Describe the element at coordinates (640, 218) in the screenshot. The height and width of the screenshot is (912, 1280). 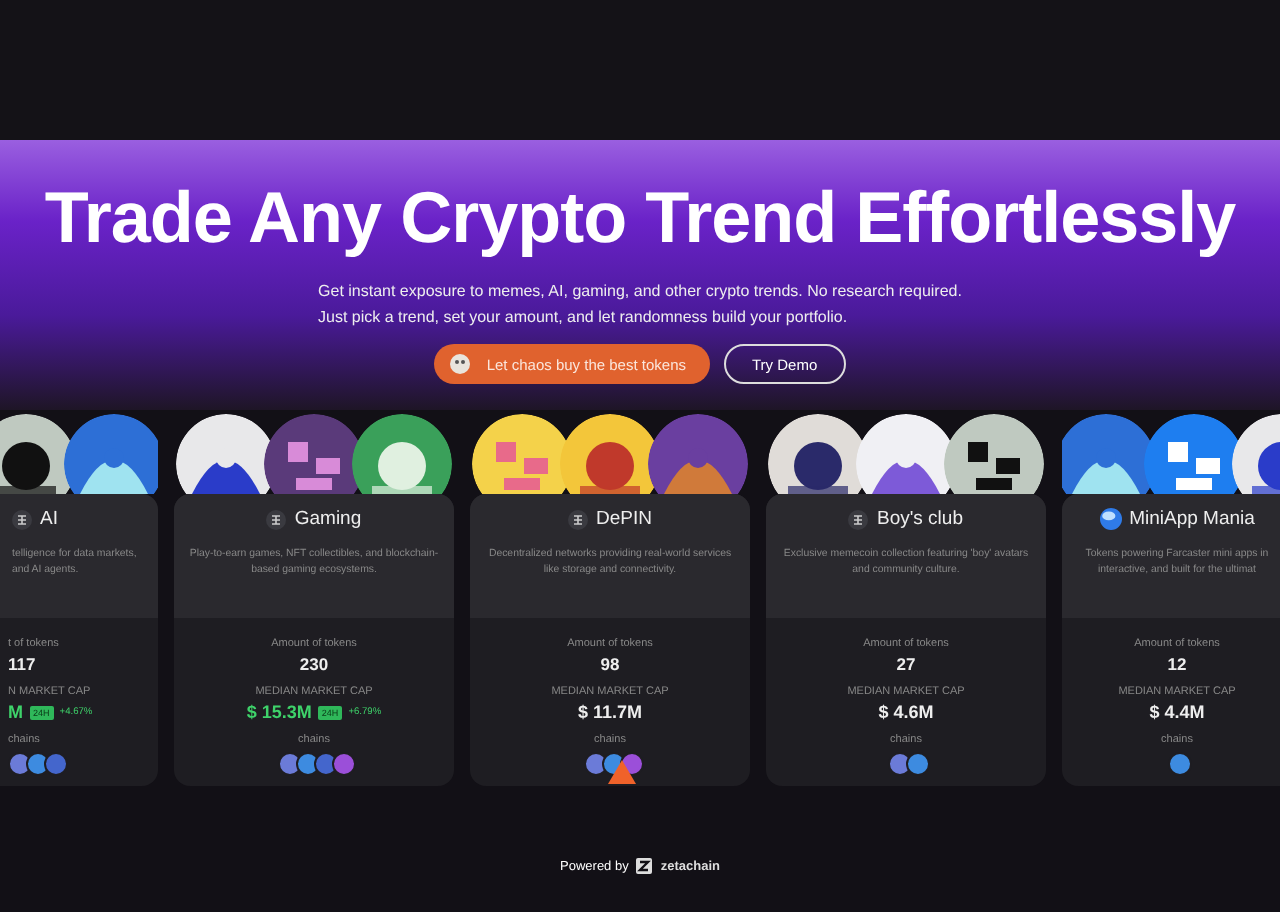
I see `hero-title: Trade Any Crypto Trend Effortlessly` at that location.